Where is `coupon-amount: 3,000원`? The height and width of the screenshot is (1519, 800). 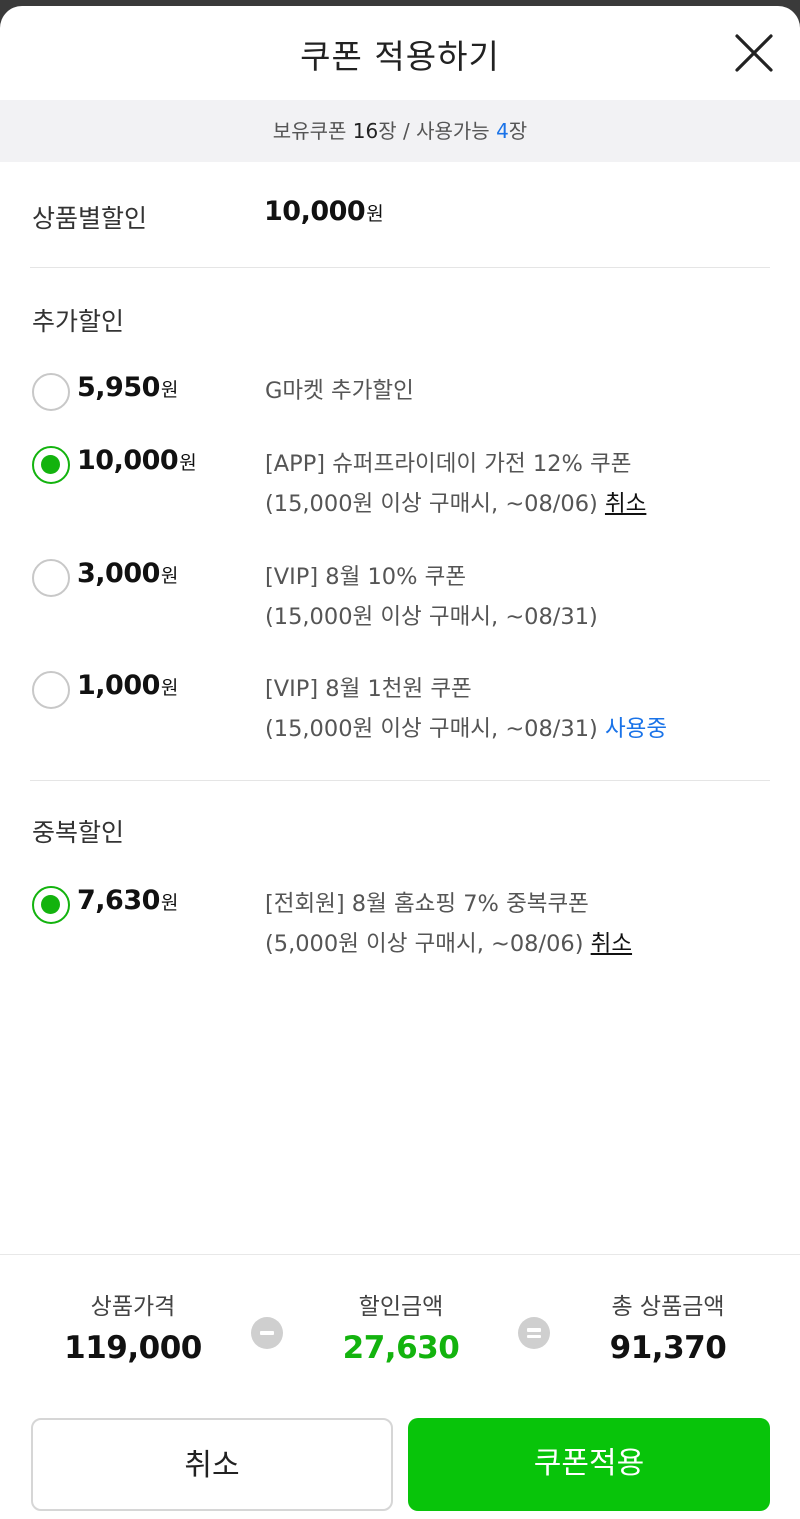
coupon-amount: 3,000원 is located at coordinates (127, 573).